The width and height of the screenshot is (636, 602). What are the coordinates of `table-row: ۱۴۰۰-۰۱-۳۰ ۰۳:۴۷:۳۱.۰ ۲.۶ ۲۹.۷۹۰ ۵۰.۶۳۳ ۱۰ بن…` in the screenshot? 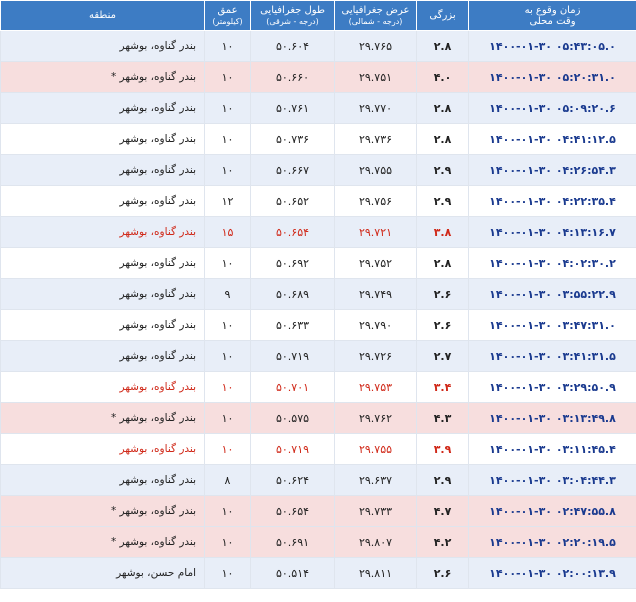 It's located at (318, 325).